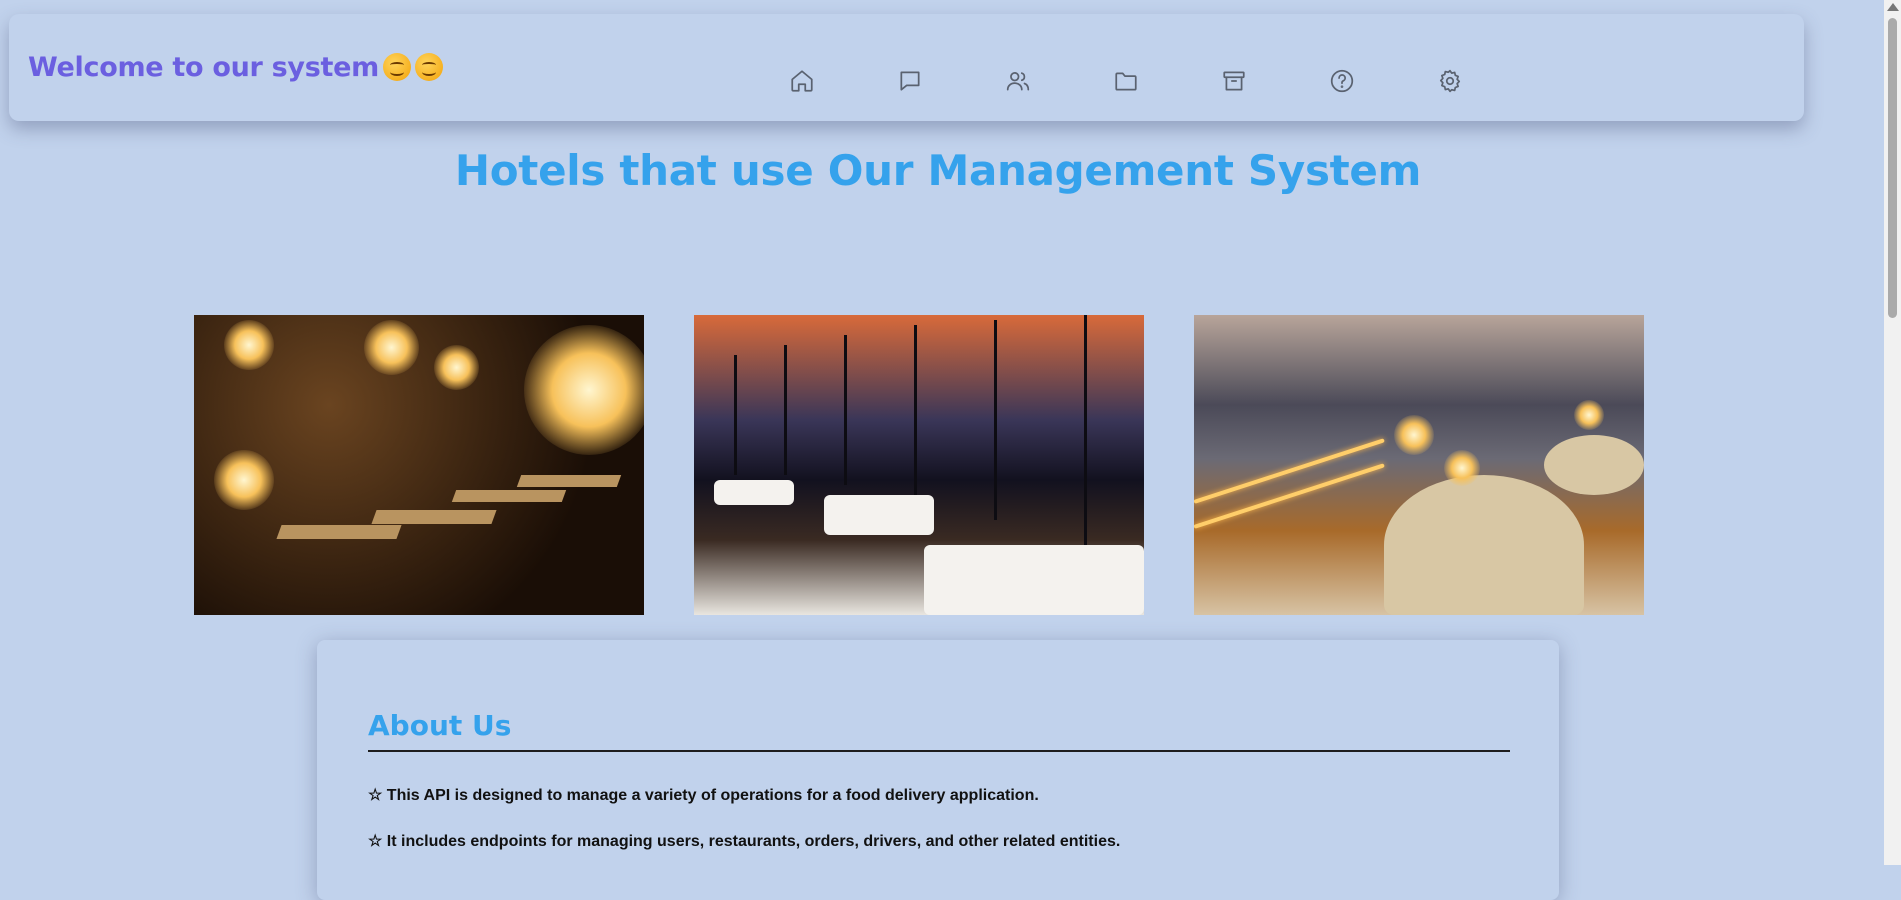  I want to click on archive-icon, so click(1234, 81).